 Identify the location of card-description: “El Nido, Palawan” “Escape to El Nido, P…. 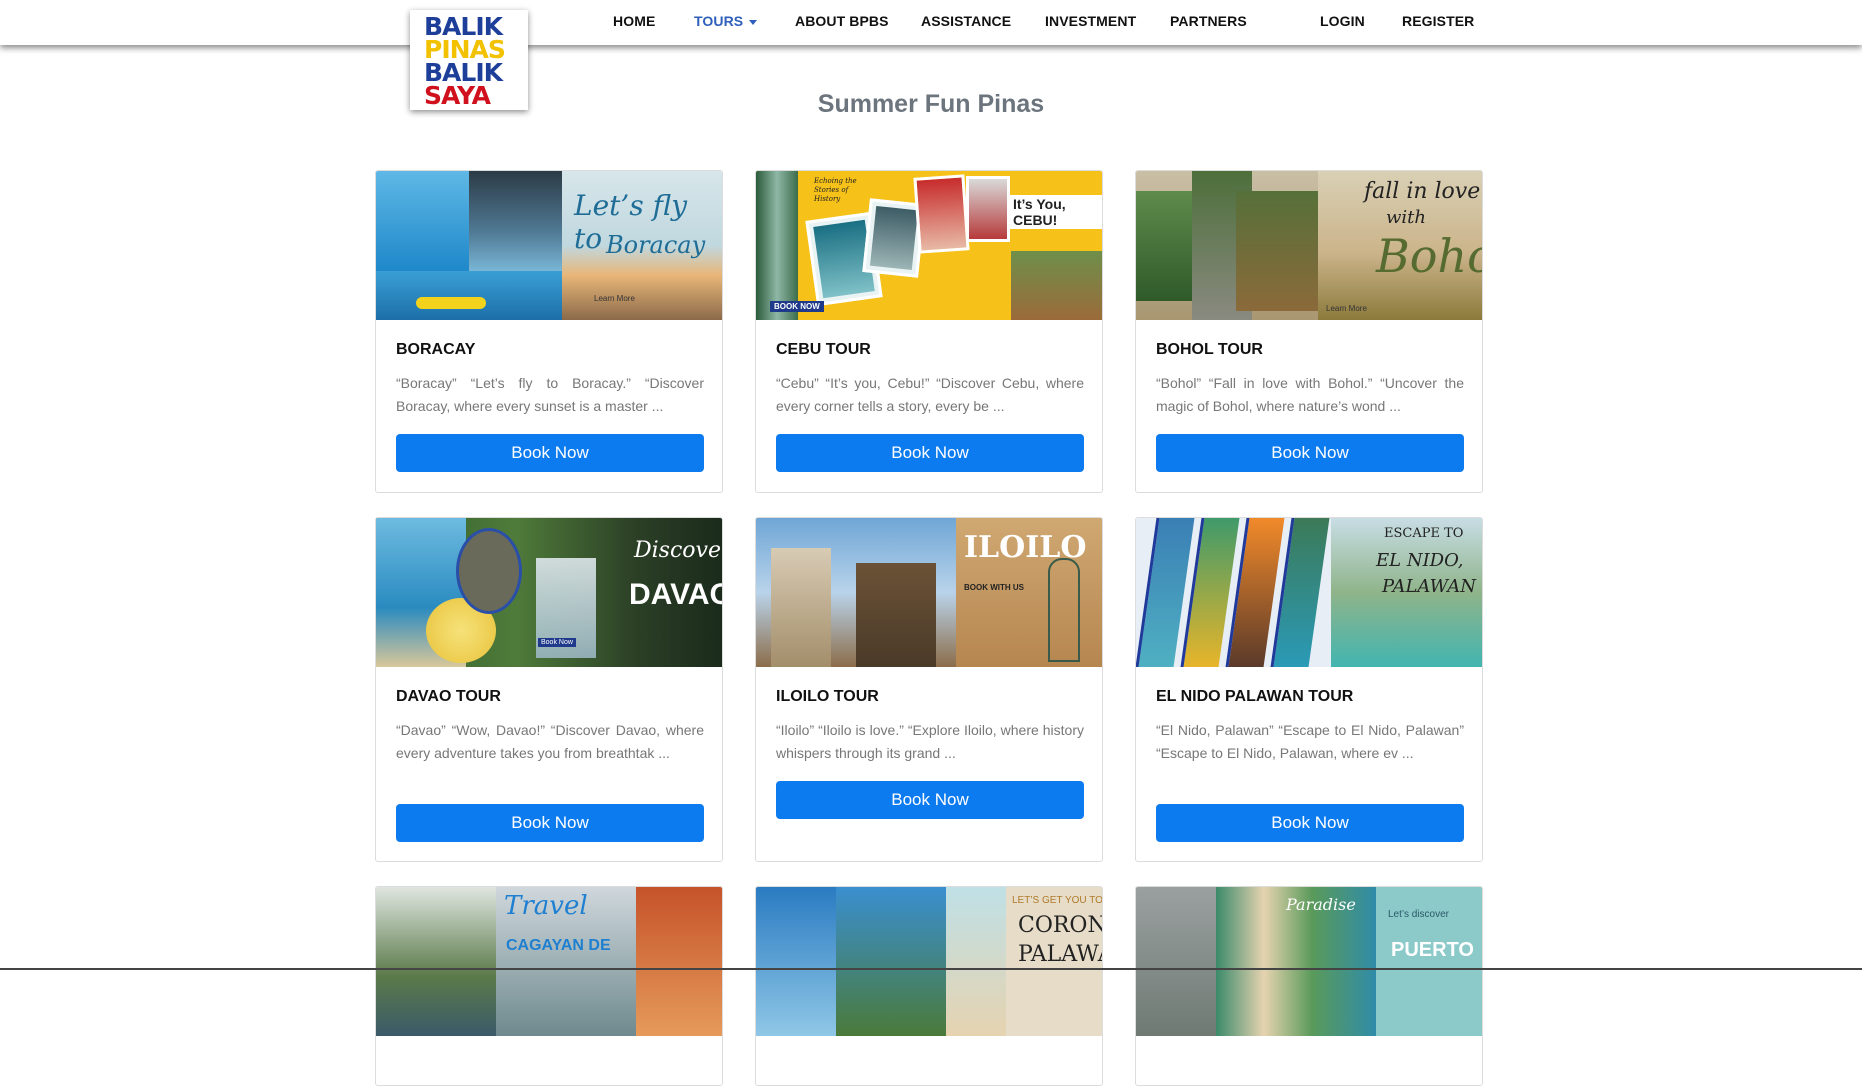
(1310, 741).